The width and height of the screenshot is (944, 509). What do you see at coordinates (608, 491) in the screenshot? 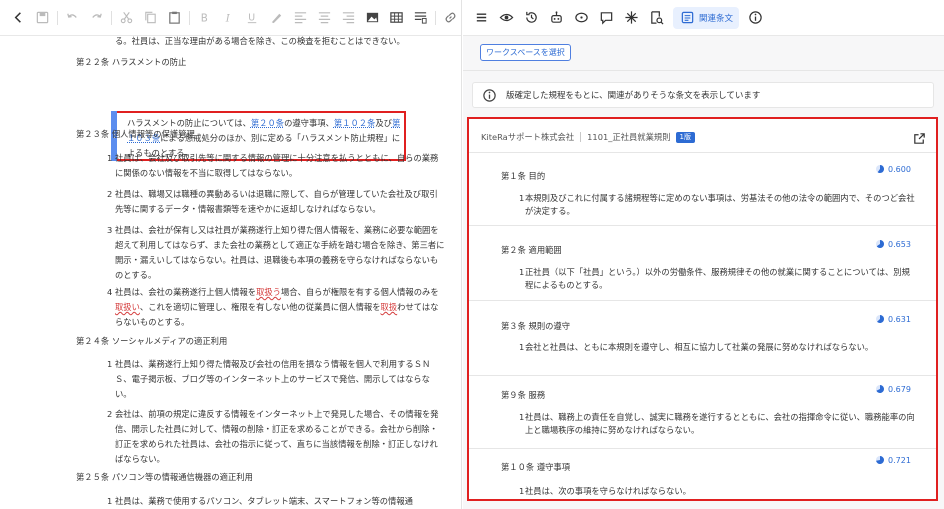
I see `article-text: 社員は、次の事項を守らなければならない。` at bounding box center [608, 491].